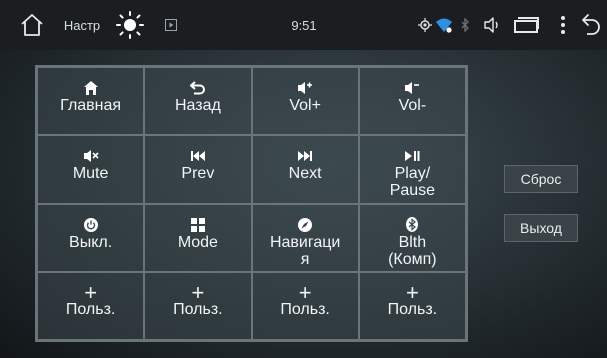 The width and height of the screenshot is (607, 358). I want to click on more-menu-icon, so click(563, 25).